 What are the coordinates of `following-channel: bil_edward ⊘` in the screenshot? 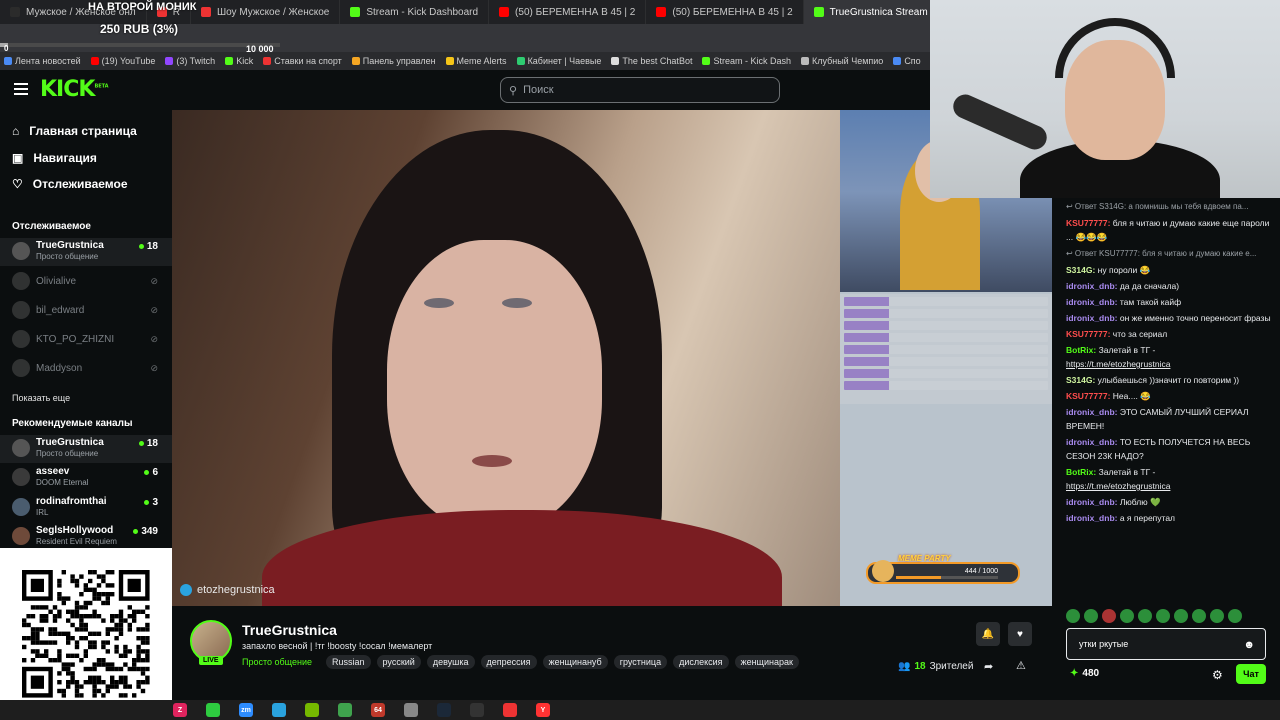 It's located at (86, 311).